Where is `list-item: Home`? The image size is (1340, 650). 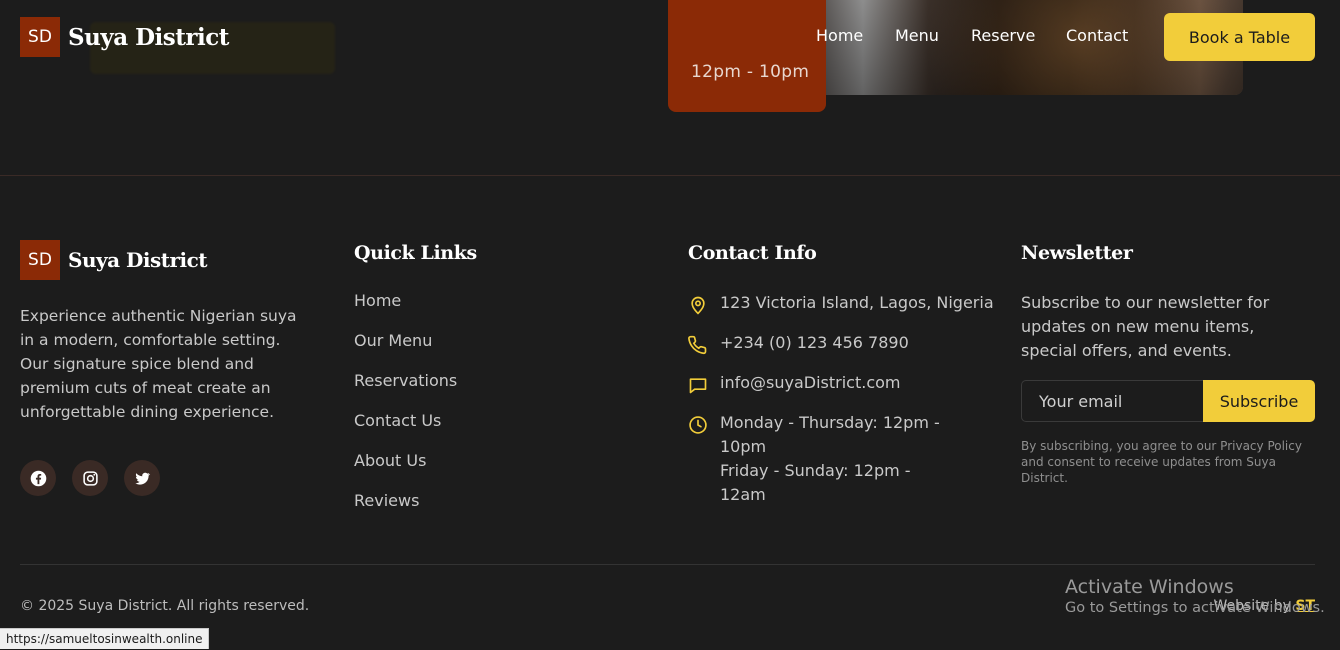 list-item: Home is located at coordinates (415, 311).